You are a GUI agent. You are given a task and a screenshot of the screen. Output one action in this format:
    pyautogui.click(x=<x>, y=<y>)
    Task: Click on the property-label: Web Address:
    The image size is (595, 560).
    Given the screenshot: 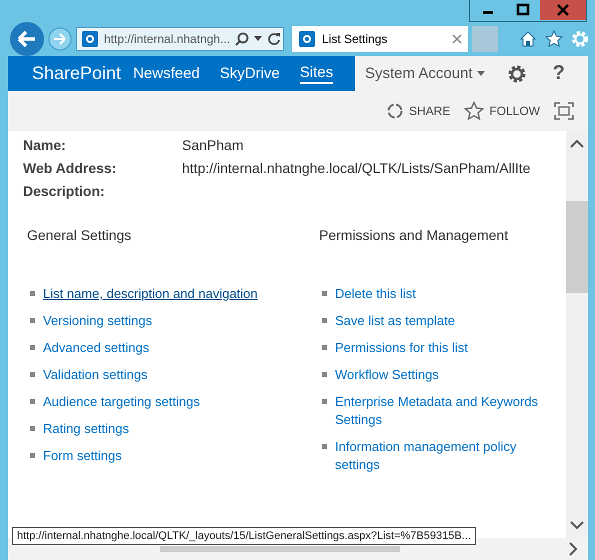 What is the action you would take?
    pyautogui.click(x=70, y=168)
    